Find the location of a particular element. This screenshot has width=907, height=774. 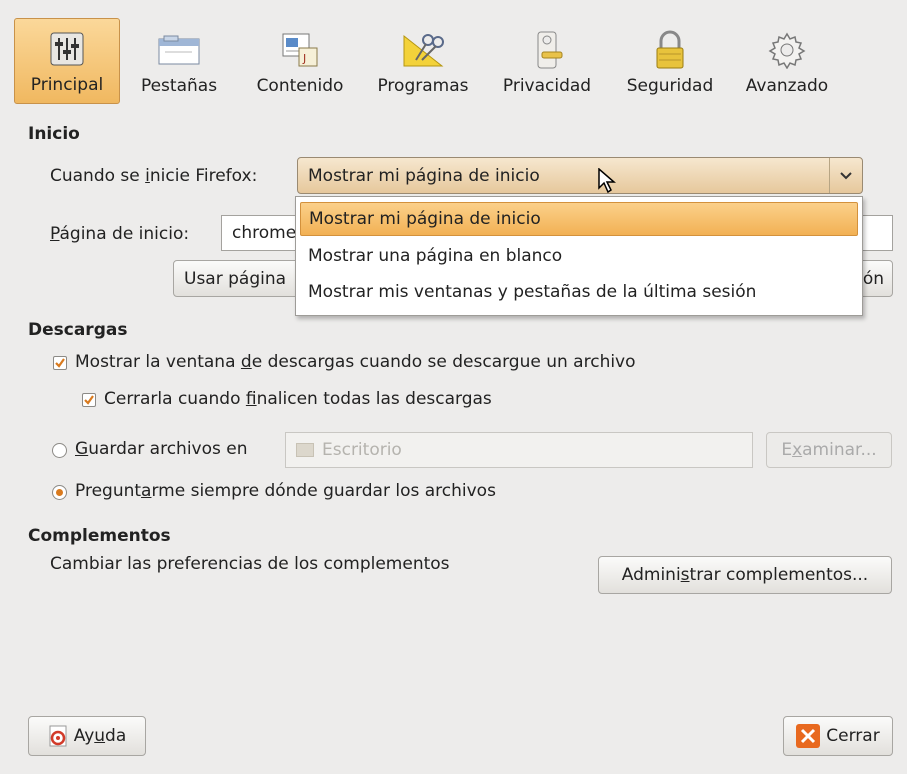

mnemonic: s is located at coordinates (685, 575).